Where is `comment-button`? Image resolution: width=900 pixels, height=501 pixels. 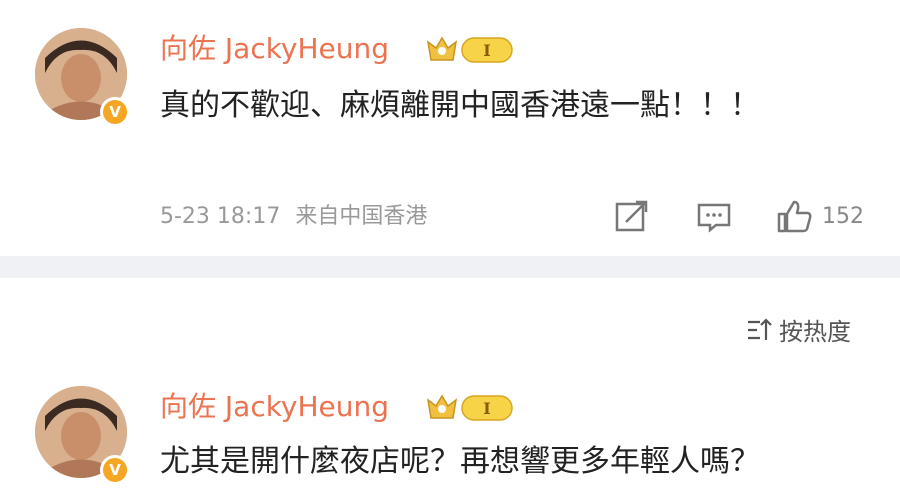
comment-button is located at coordinates (714, 216).